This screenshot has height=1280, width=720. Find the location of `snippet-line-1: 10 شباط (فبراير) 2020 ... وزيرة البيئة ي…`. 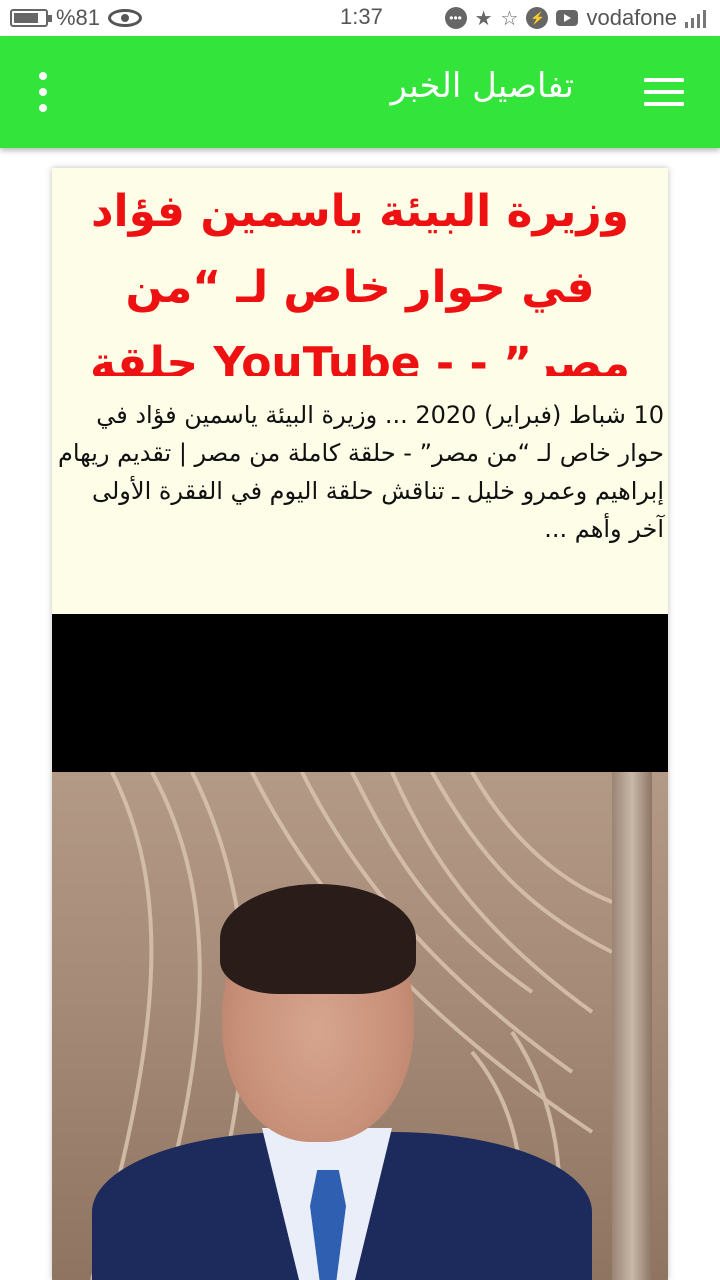

snippet-line-1: 10 شباط (فبراير) 2020 ... وزيرة البيئة ي… is located at coordinates (361, 434).